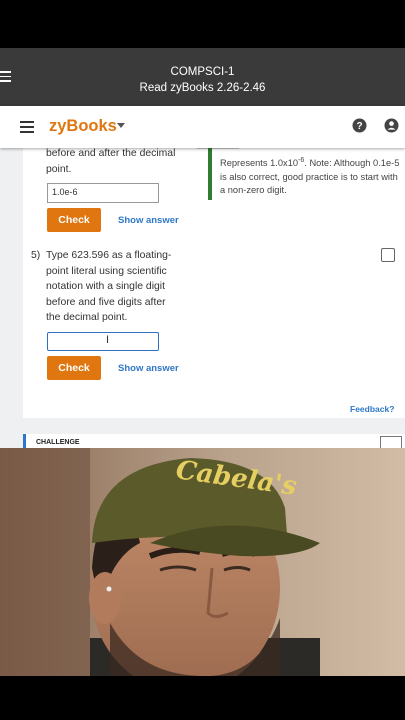 The image size is (405, 720). I want to click on question5-answer-field, so click(103, 341).